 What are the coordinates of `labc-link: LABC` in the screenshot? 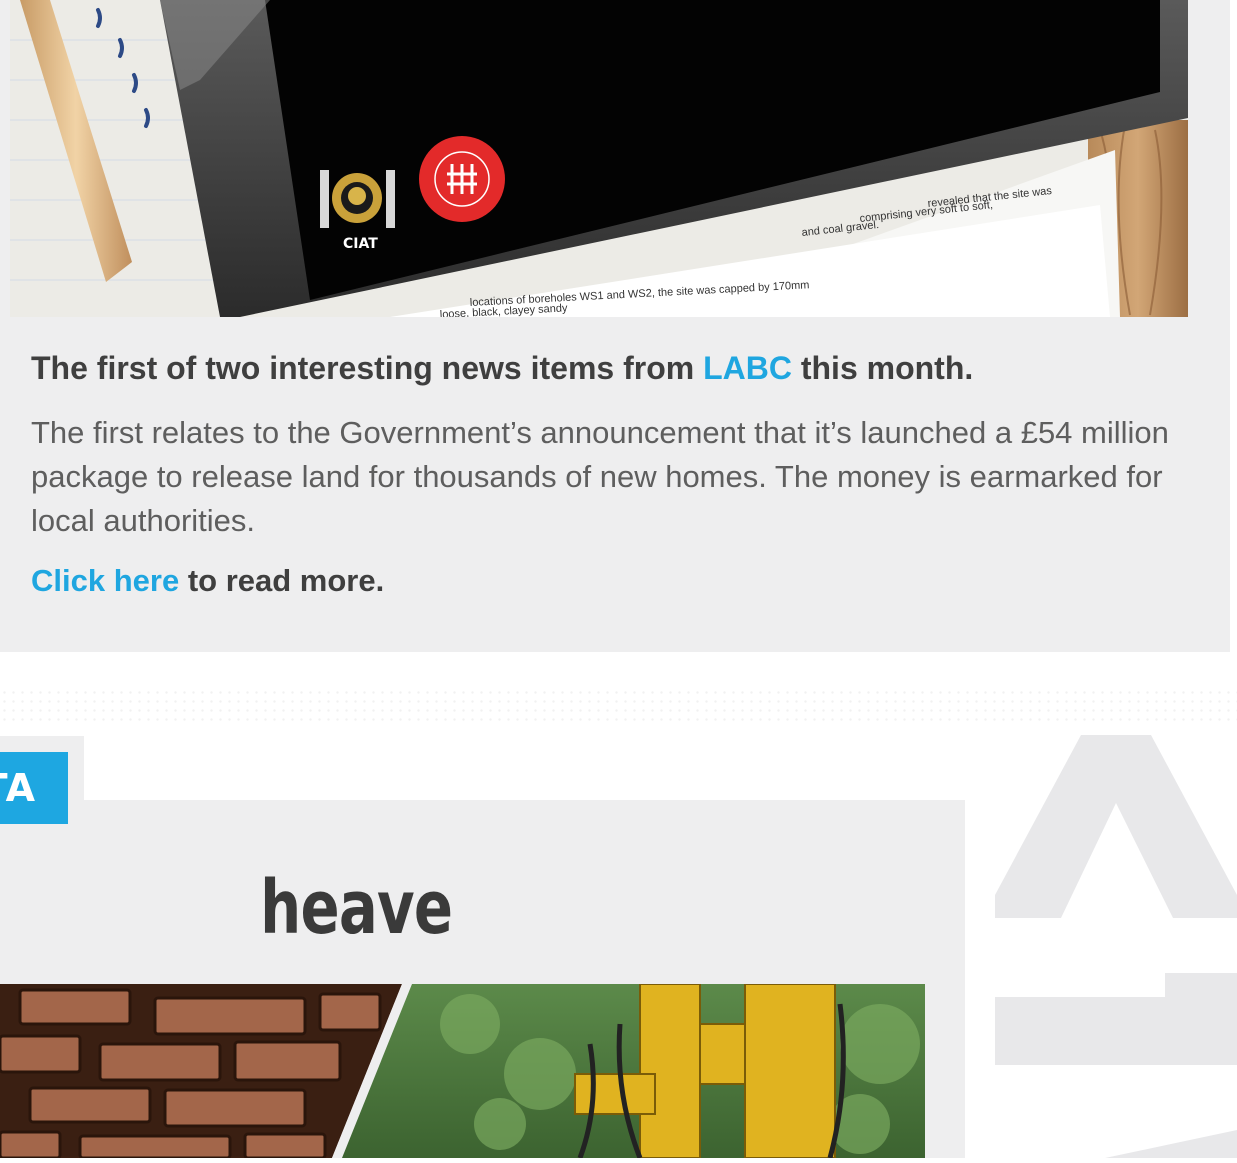 It's located at (747, 368).